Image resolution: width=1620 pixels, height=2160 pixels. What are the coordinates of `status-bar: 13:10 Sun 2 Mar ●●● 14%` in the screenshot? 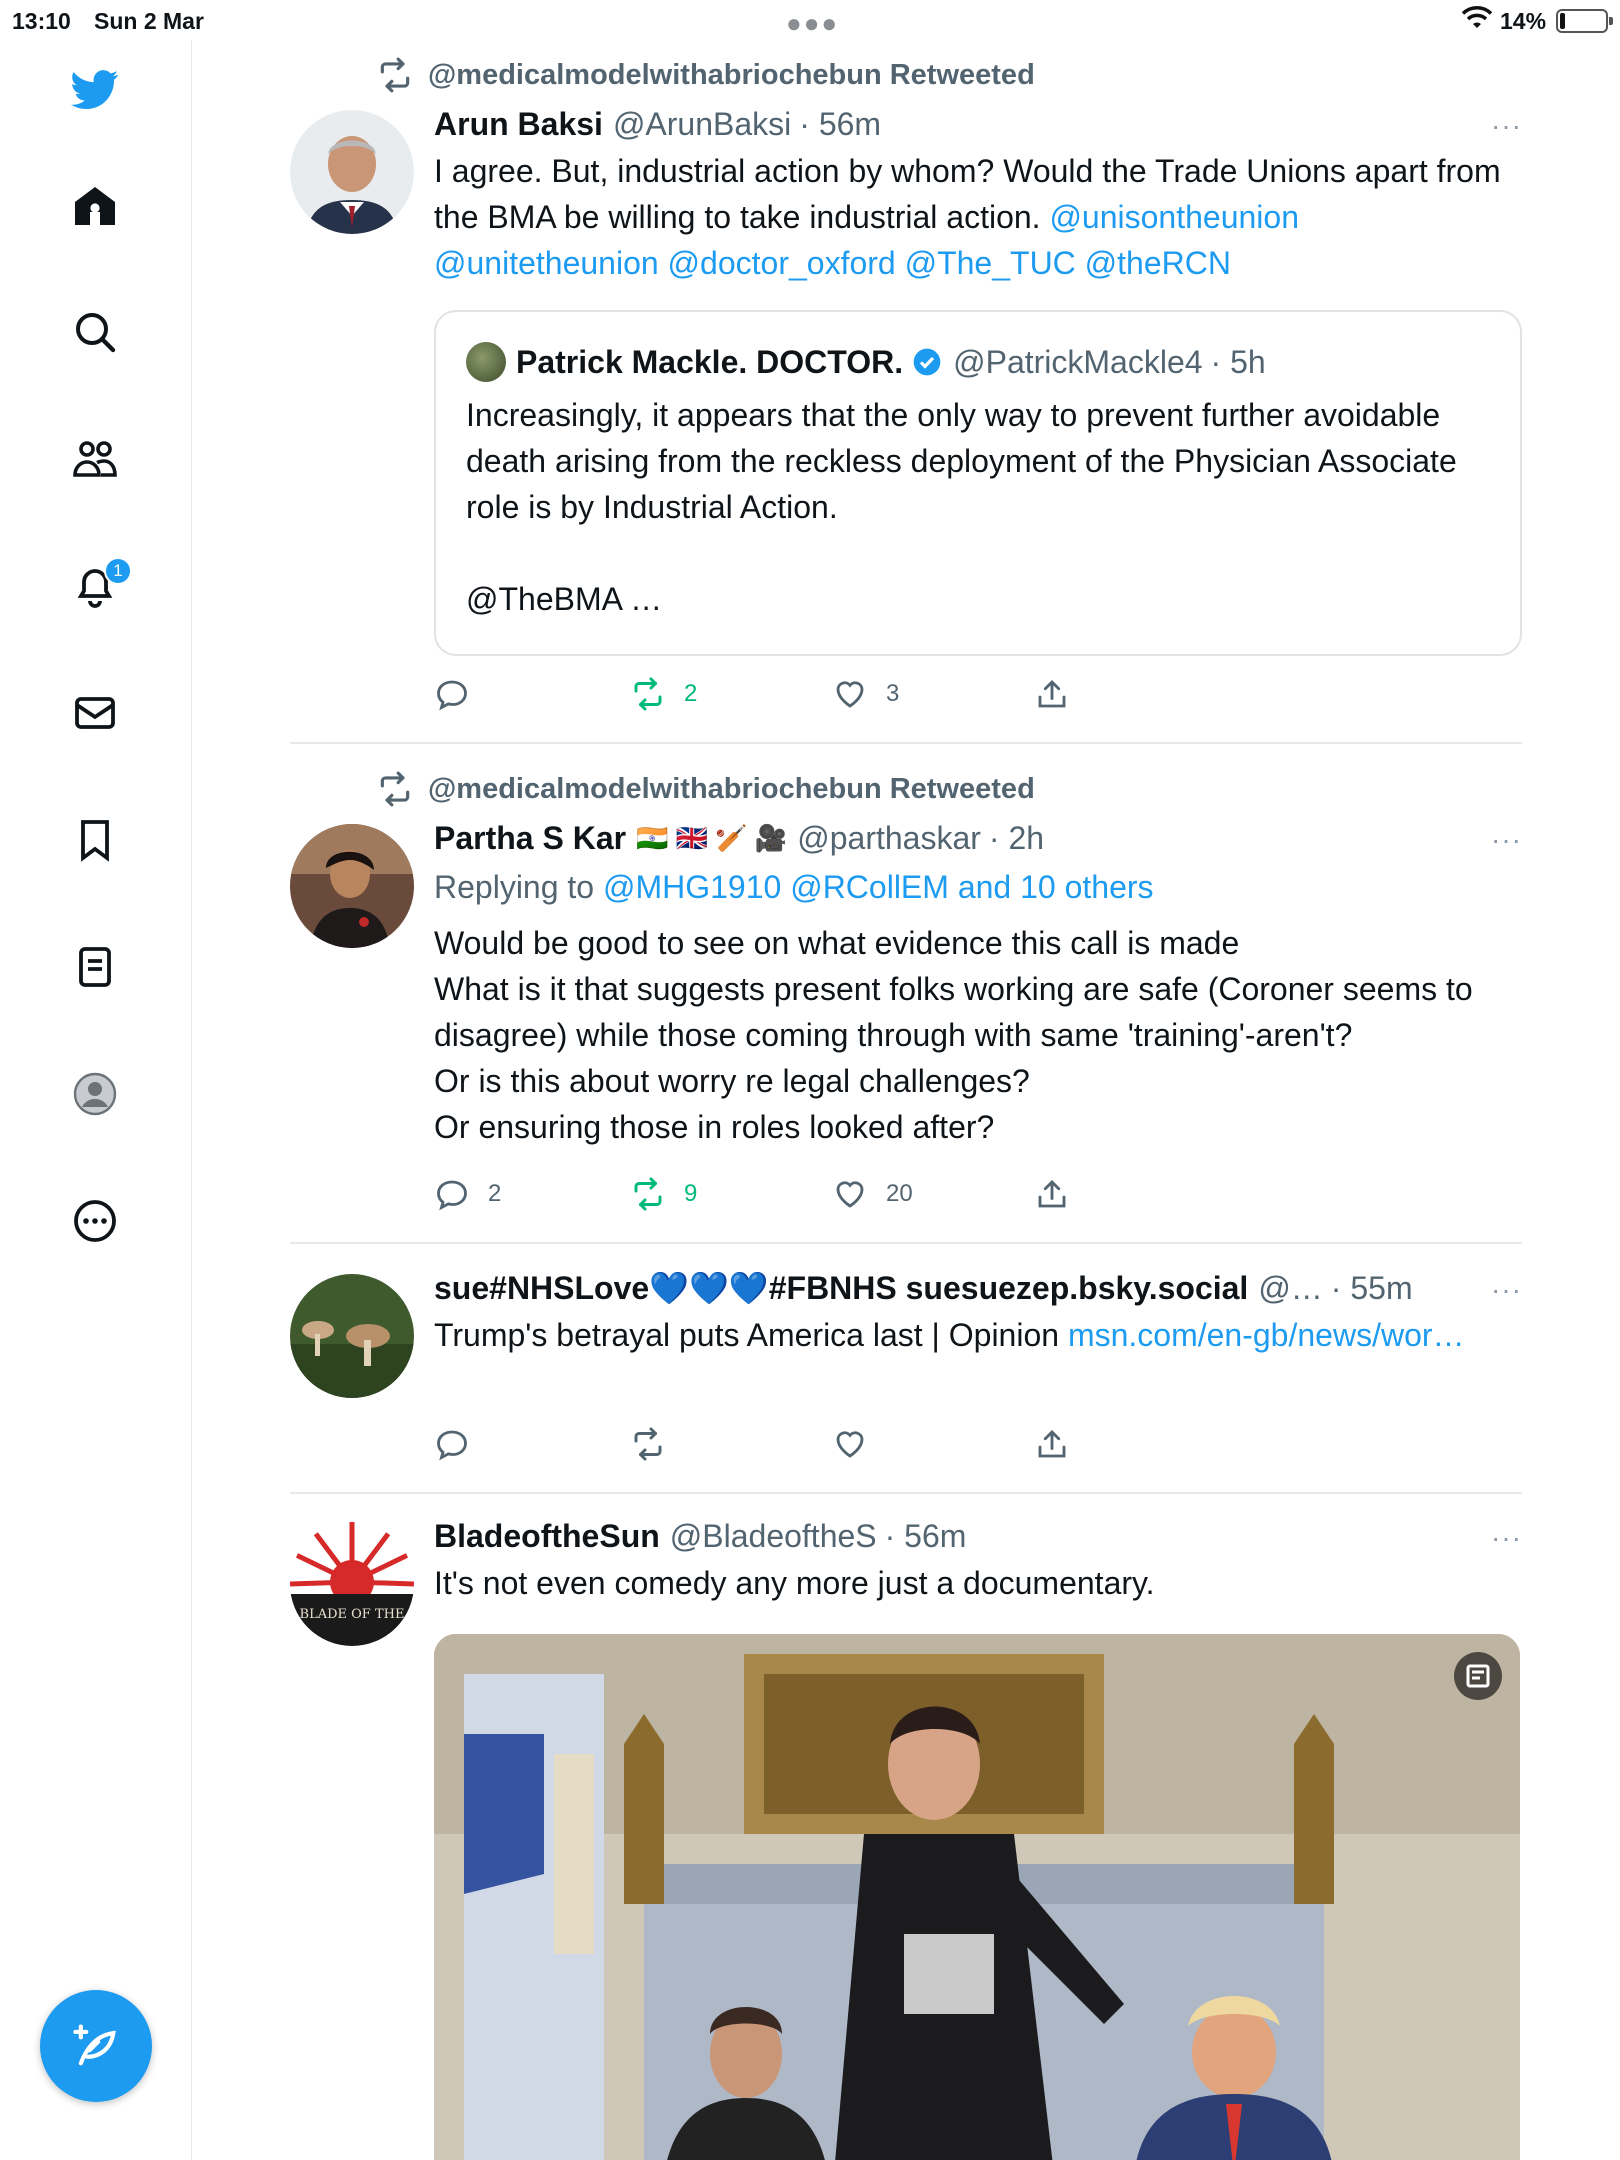 It's located at (810, 20).